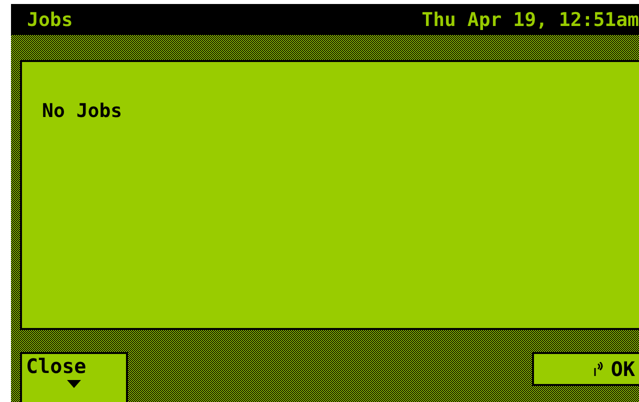 The image size is (639, 402). Describe the element at coordinates (74, 384) in the screenshot. I see `caret-icon` at that location.